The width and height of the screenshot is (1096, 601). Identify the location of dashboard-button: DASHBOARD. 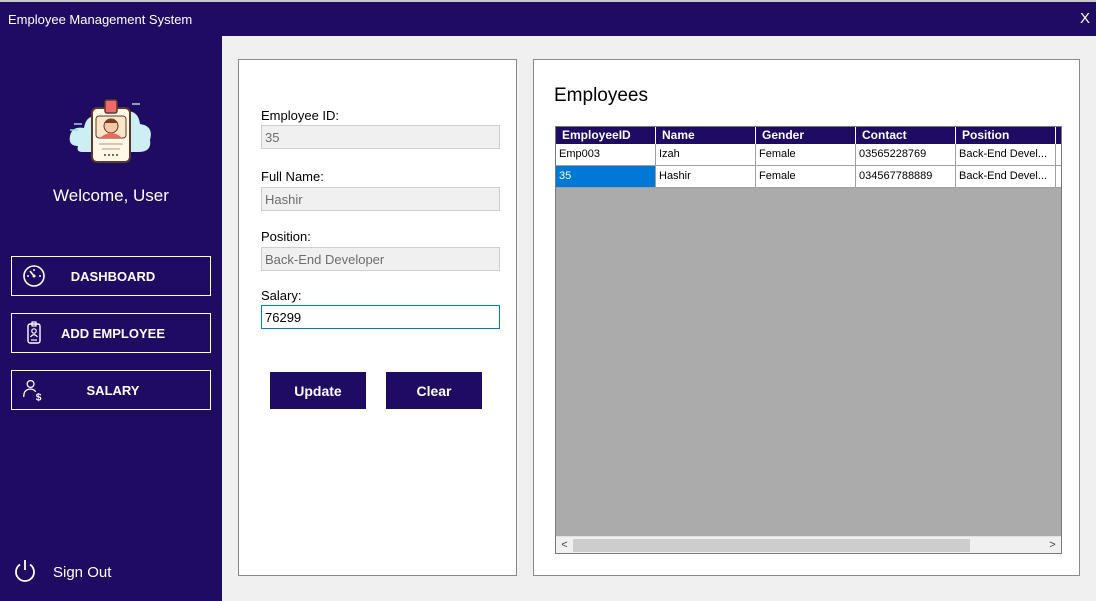
(111, 276).